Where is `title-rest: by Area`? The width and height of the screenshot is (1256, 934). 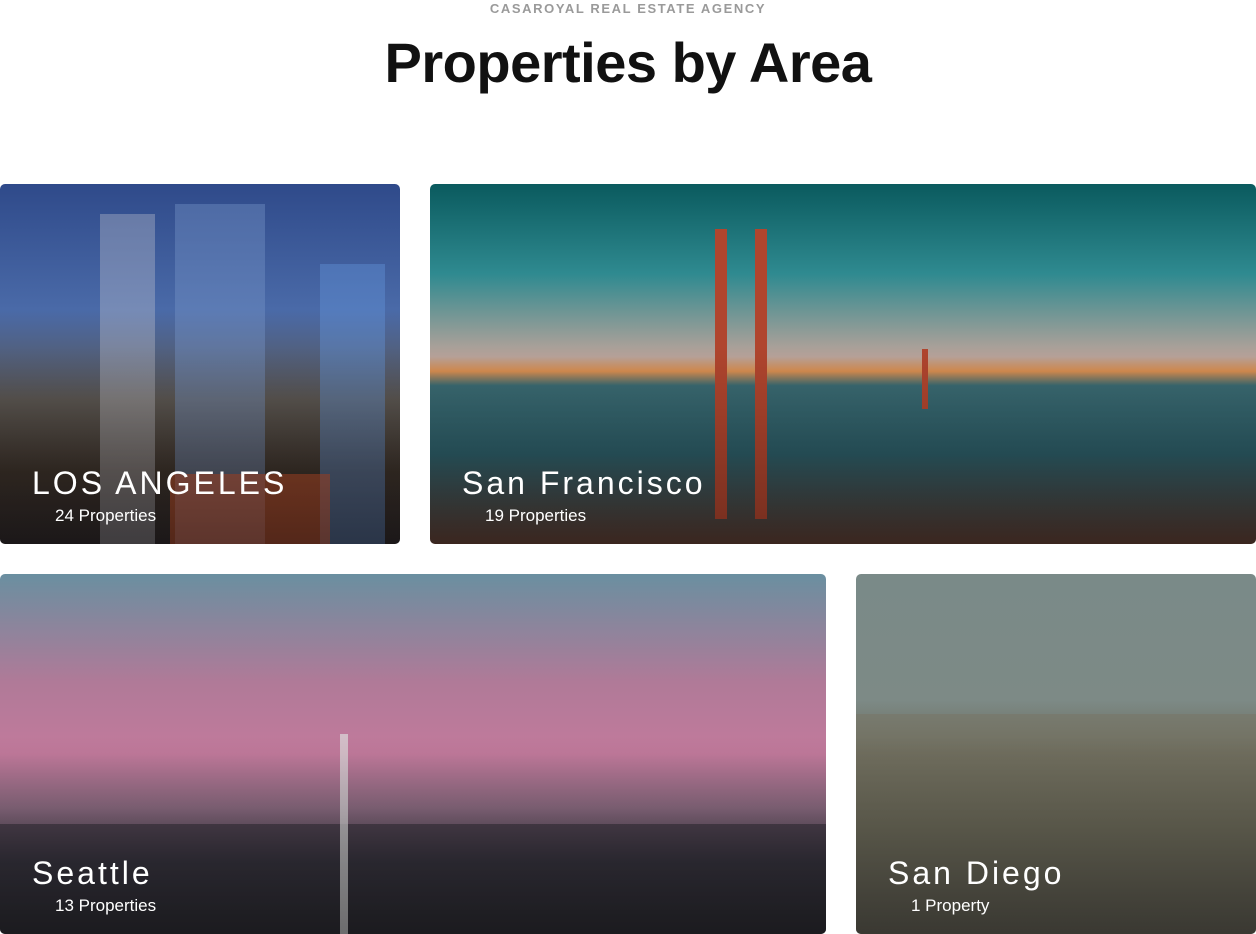
title-rest: by Area is located at coordinates (764, 62).